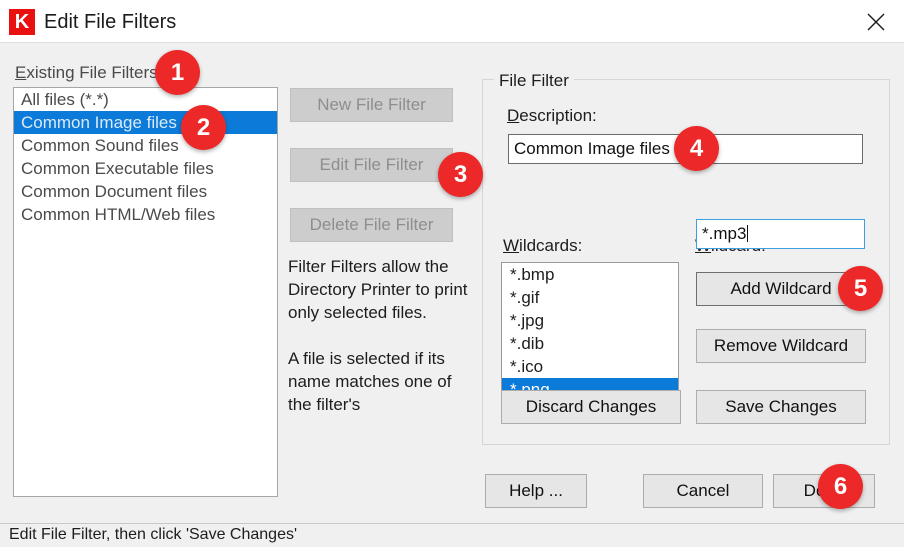 Image resolution: width=904 pixels, height=547 pixels. What do you see at coordinates (371, 165) in the screenshot?
I see `edit-file-filter-button: Edit File Filter` at bounding box center [371, 165].